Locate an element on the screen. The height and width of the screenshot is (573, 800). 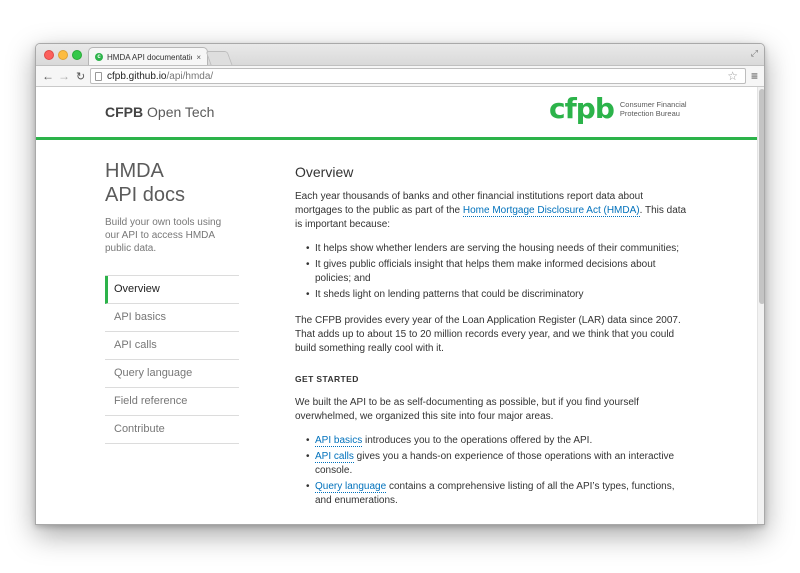
browser-tab: c HMDA API documentation × is located at coordinates (148, 56).